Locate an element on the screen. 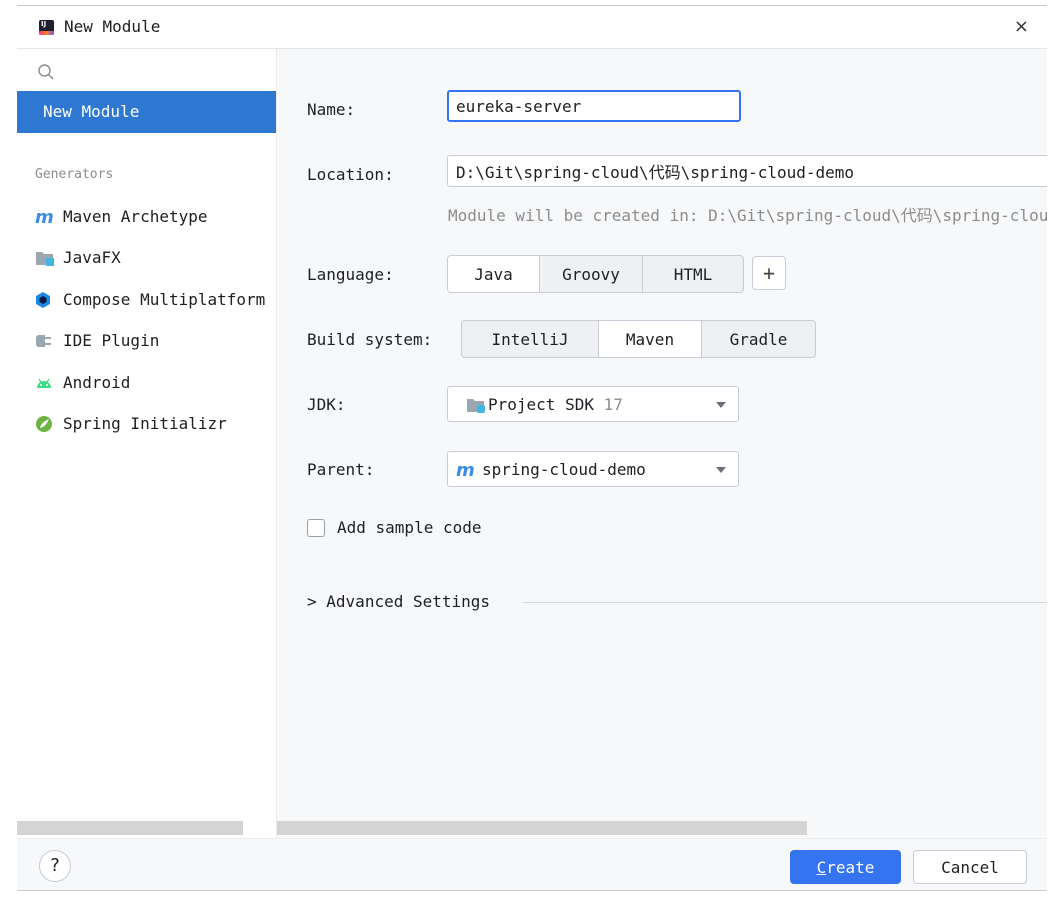 The height and width of the screenshot is (898, 1056). create-button: Create is located at coordinates (845, 867).